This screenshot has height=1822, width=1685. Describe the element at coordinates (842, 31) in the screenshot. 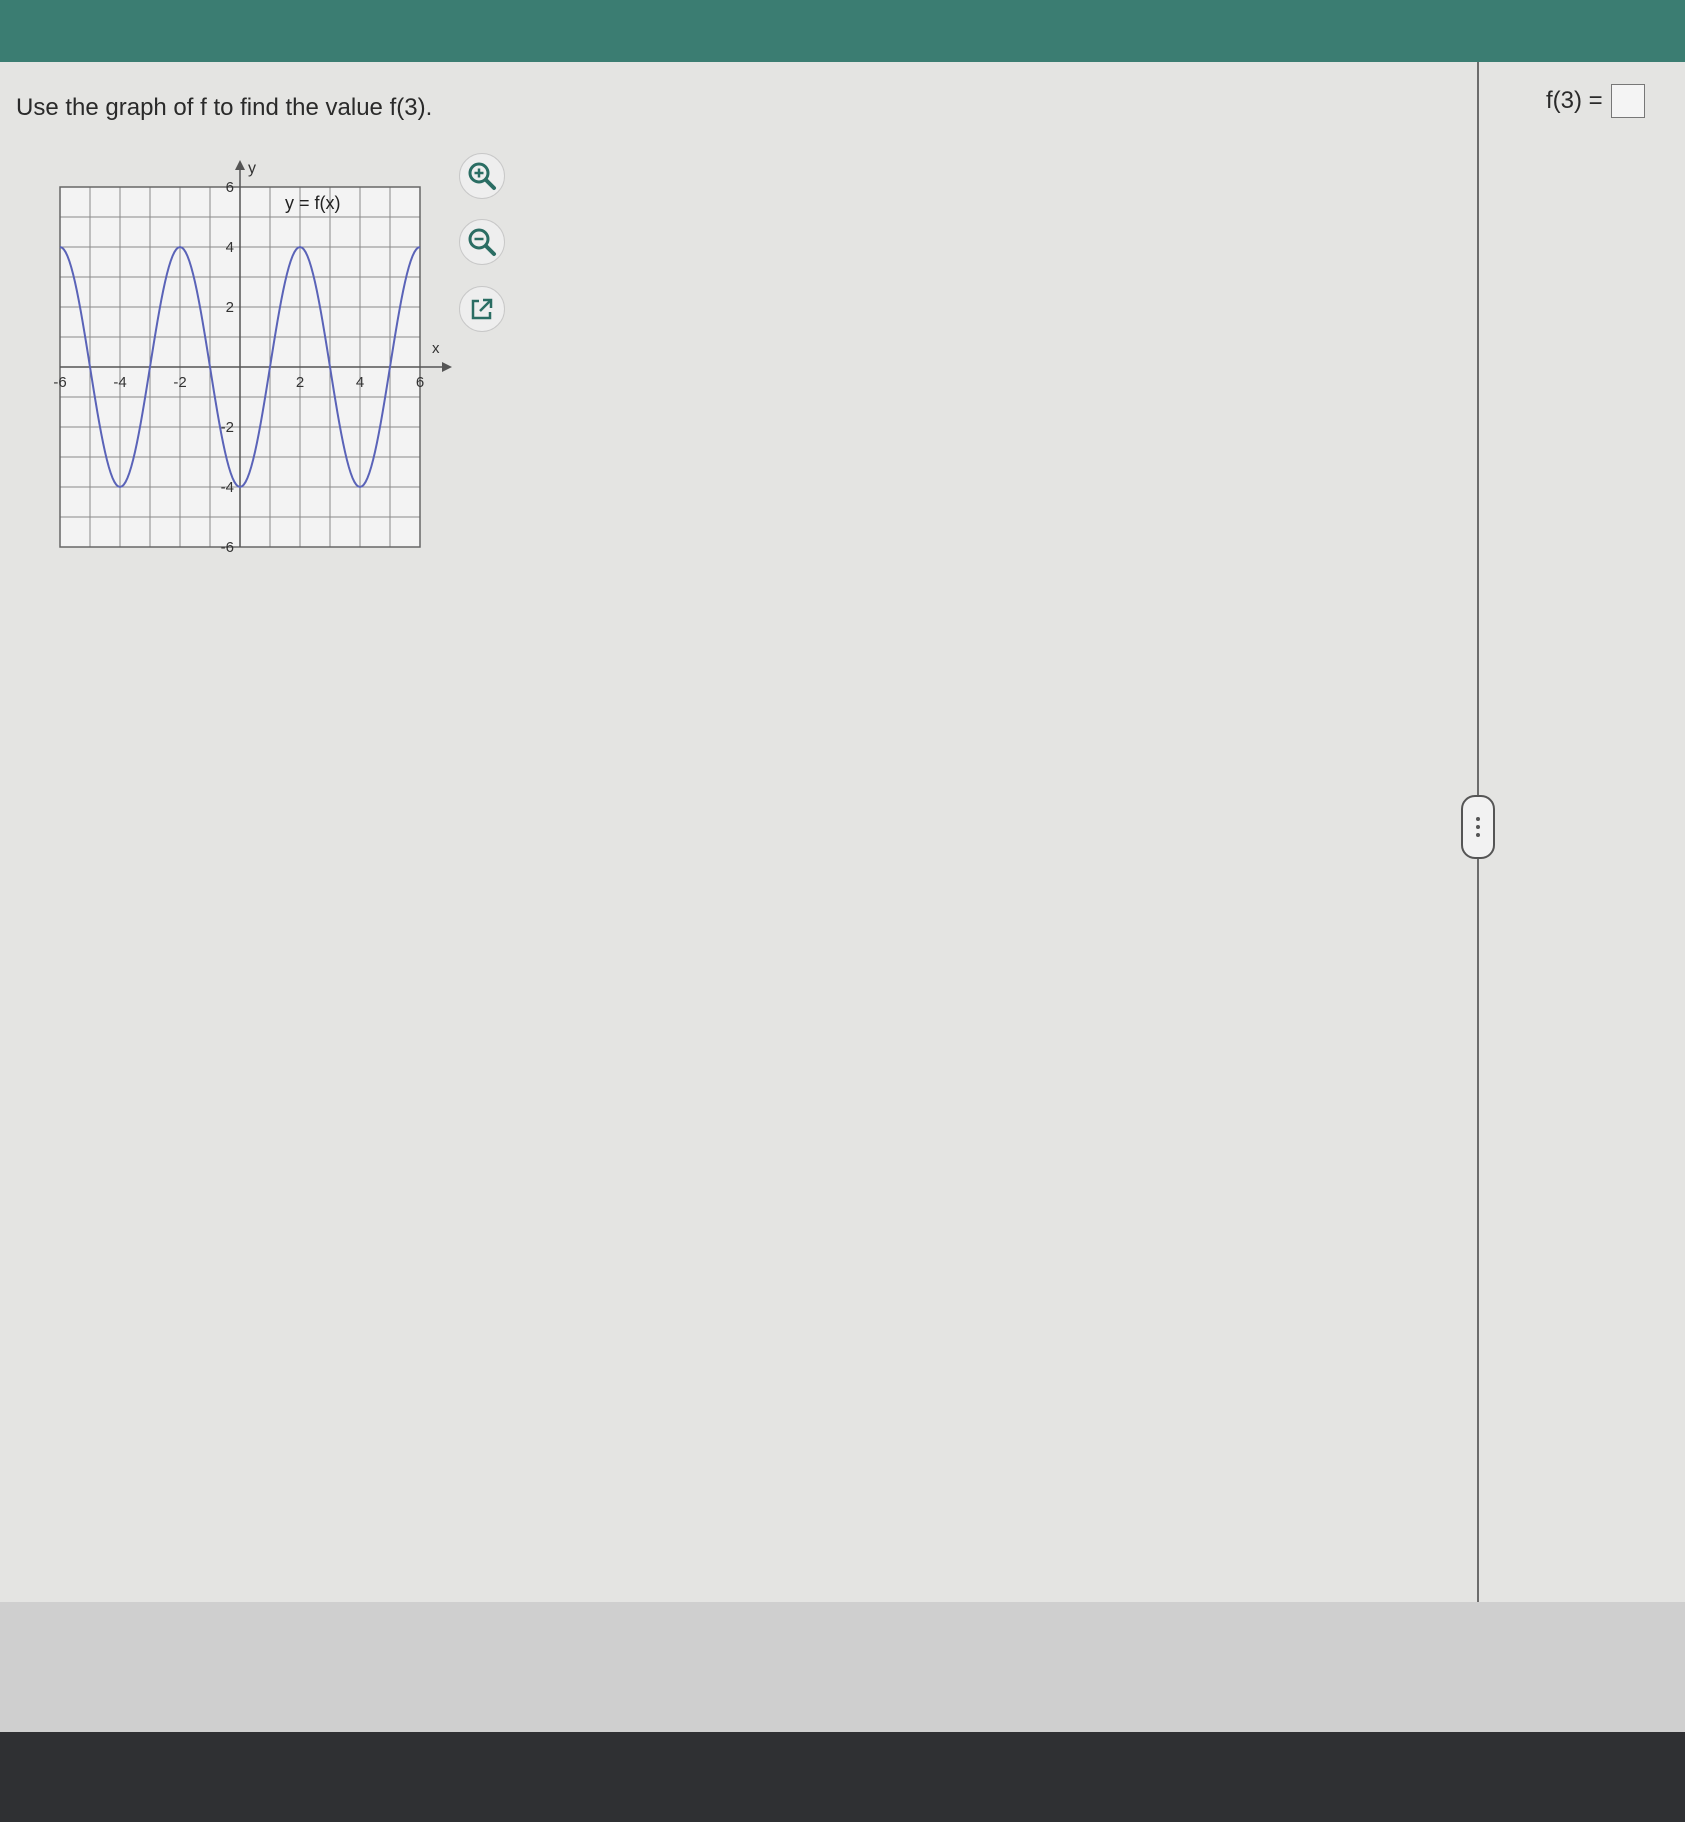

I see `app-header-bar` at that location.